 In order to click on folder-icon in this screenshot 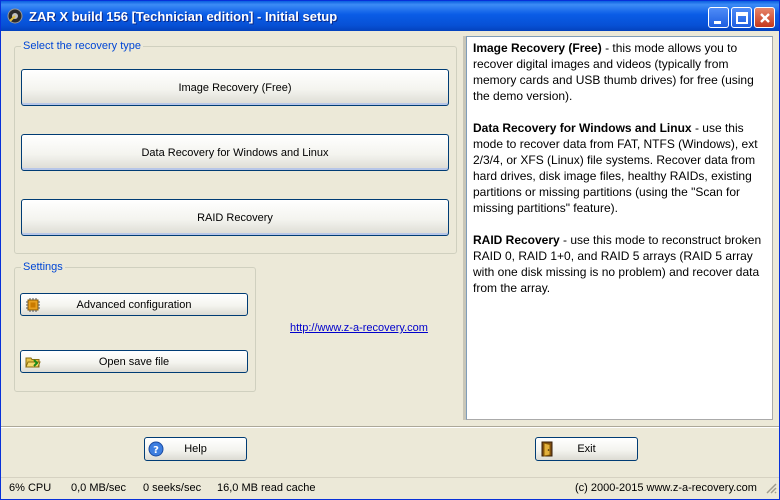, I will do `click(33, 362)`.